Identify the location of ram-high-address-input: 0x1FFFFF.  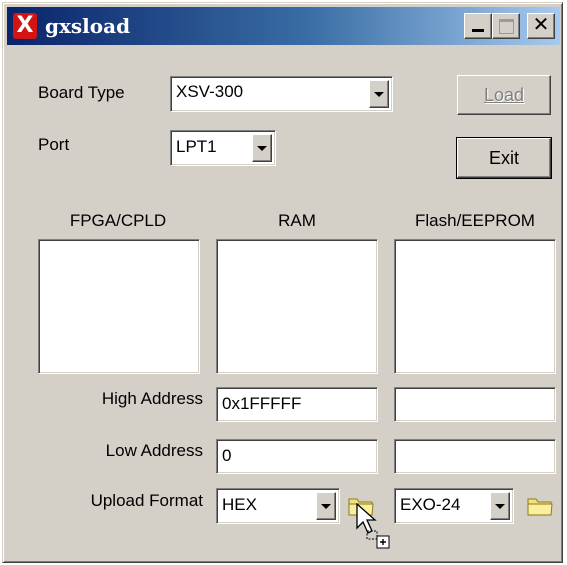
(297, 404).